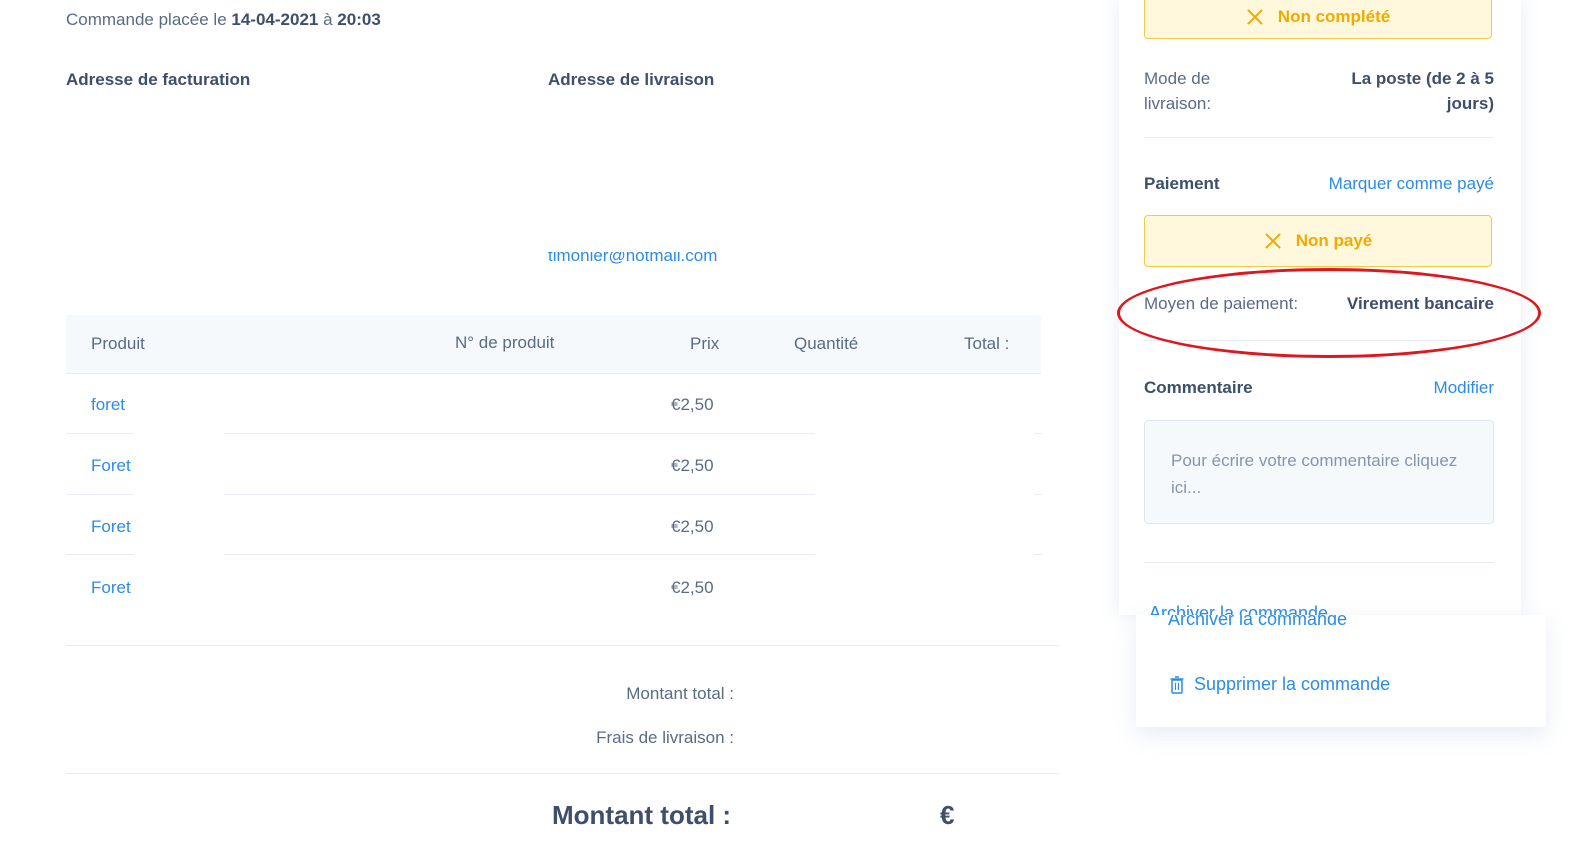 Image resolution: width=1575 pixels, height=849 pixels. What do you see at coordinates (1198, 387) in the screenshot?
I see `comment-title: Commentaire` at bounding box center [1198, 387].